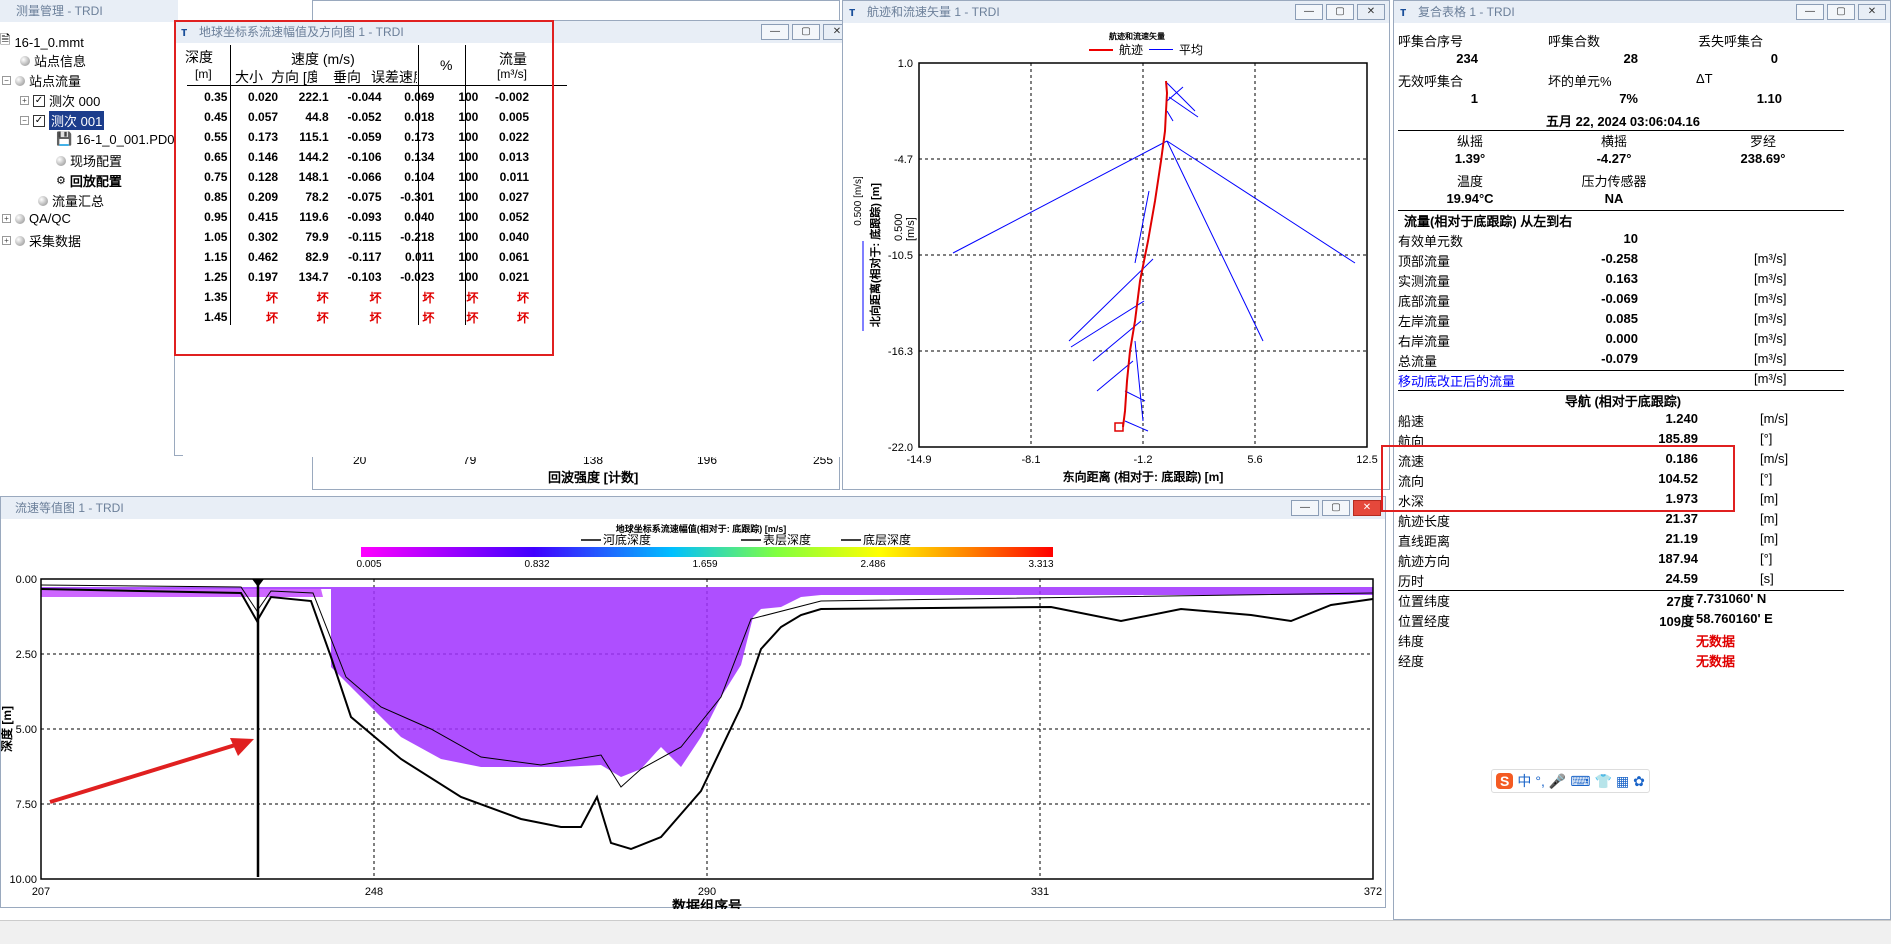  Describe the element at coordinates (1254, 460) in the screenshot. I see `tick-label: 5.6` at that location.